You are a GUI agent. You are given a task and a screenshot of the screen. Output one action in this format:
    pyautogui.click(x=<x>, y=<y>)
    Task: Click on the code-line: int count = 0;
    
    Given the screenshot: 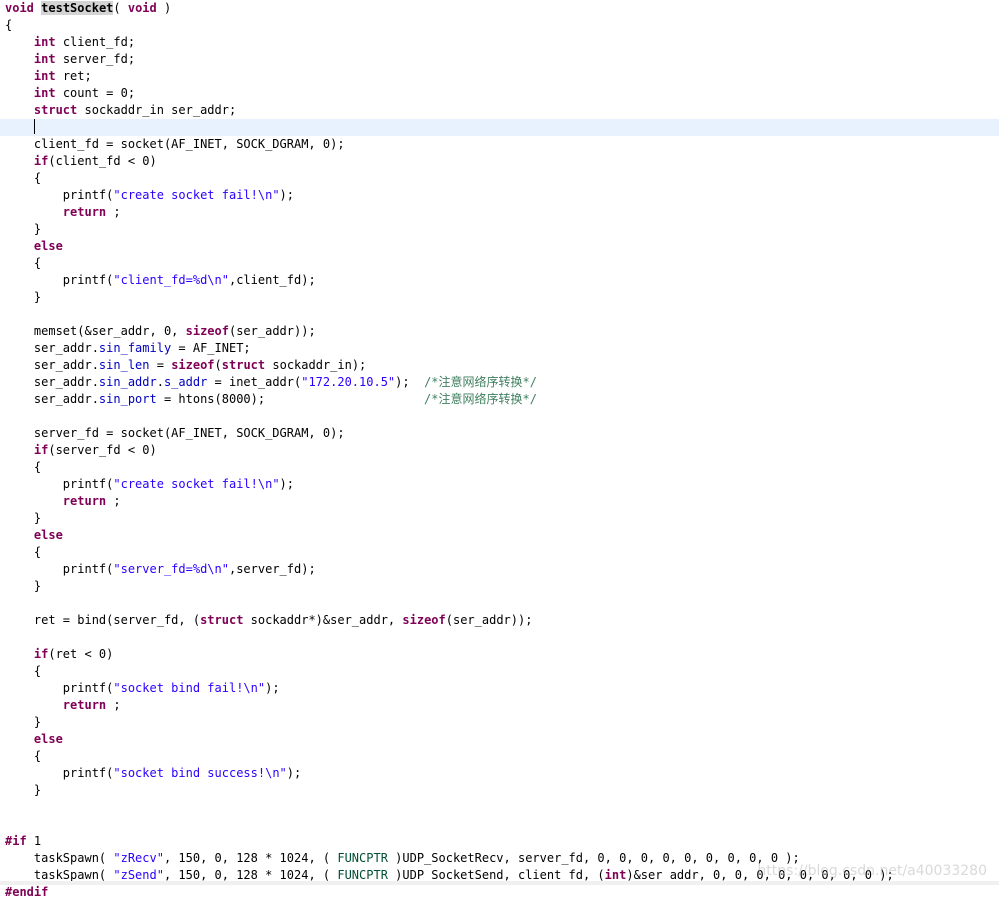 What is the action you would take?
    pyautogui.click(x=499, y=93)
    